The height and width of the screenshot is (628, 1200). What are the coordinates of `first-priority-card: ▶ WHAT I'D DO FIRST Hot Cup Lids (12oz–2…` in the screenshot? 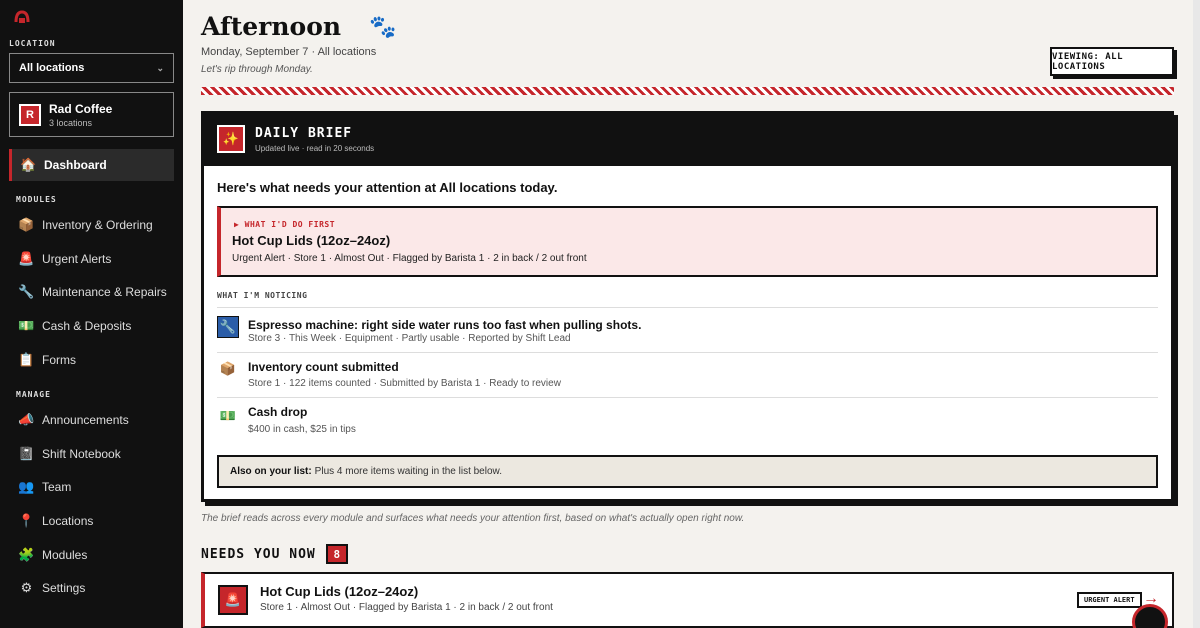 It's located at (687, 241).